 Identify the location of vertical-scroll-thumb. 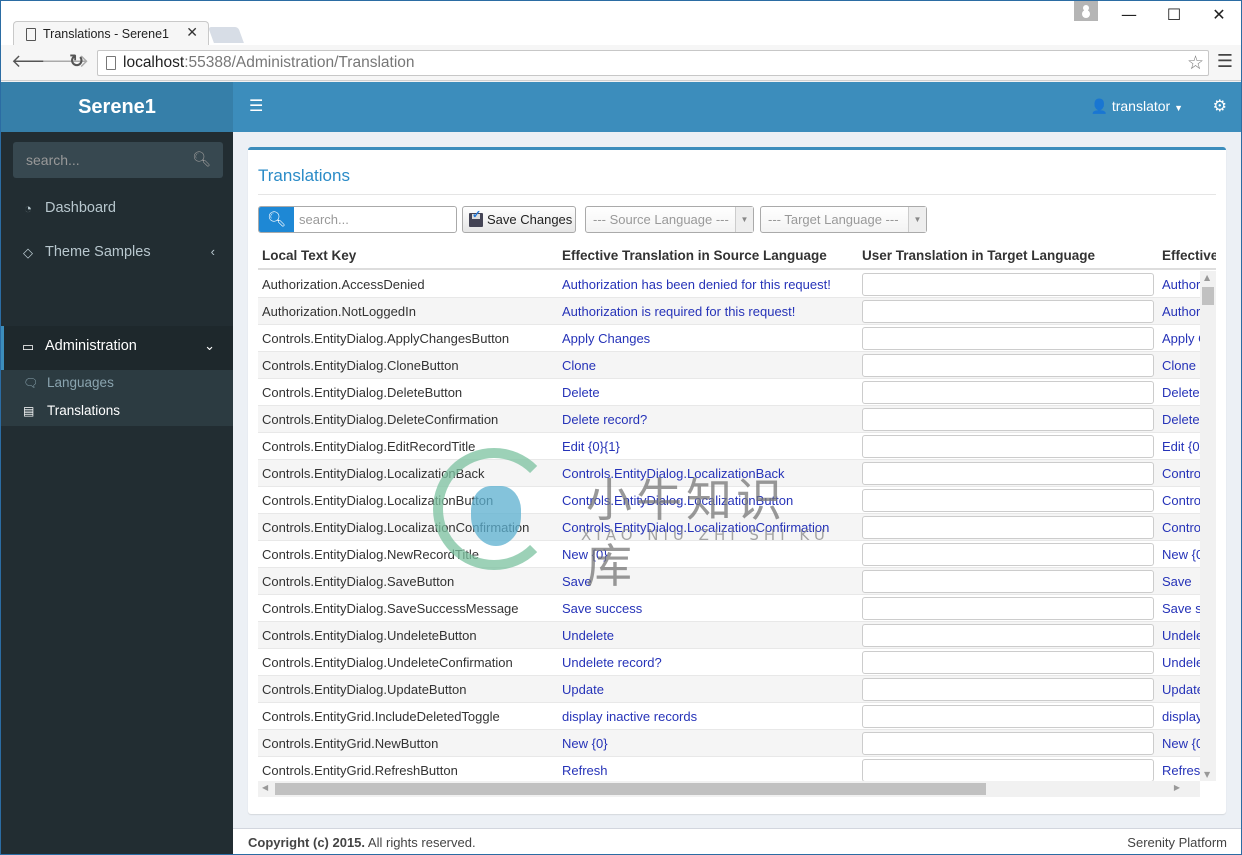
(1208, 296).